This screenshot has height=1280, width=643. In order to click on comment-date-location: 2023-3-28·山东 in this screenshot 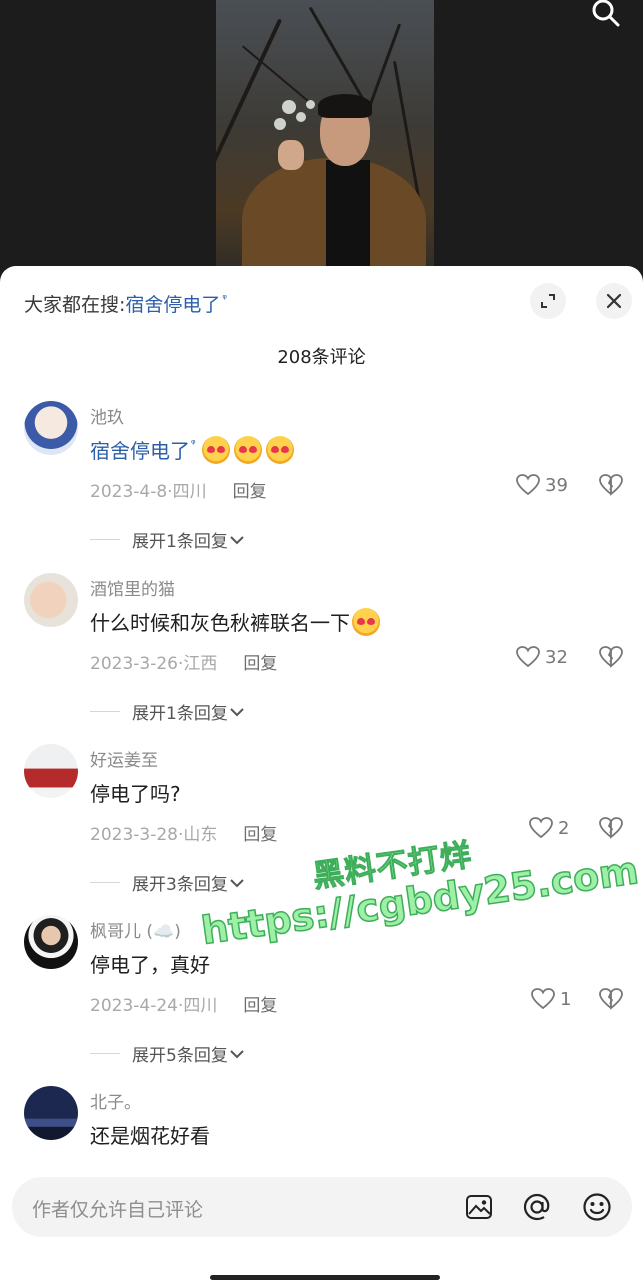, I will do `click(154, 835)`.